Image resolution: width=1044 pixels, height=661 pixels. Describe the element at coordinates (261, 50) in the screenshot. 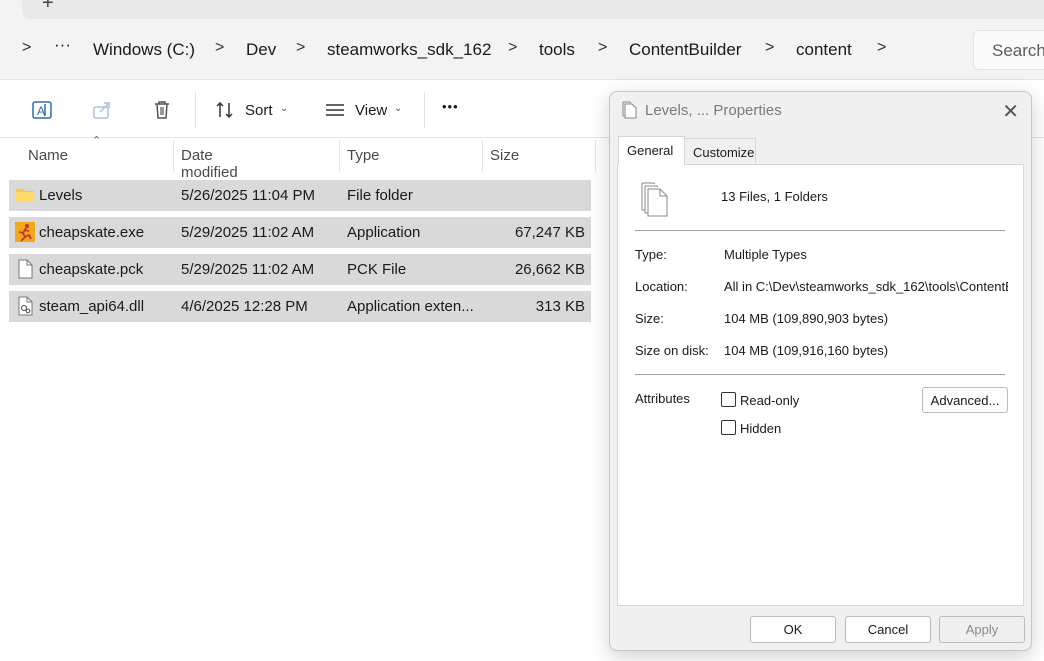

I see `breadcrumb-item-dev: Dev` at that location.